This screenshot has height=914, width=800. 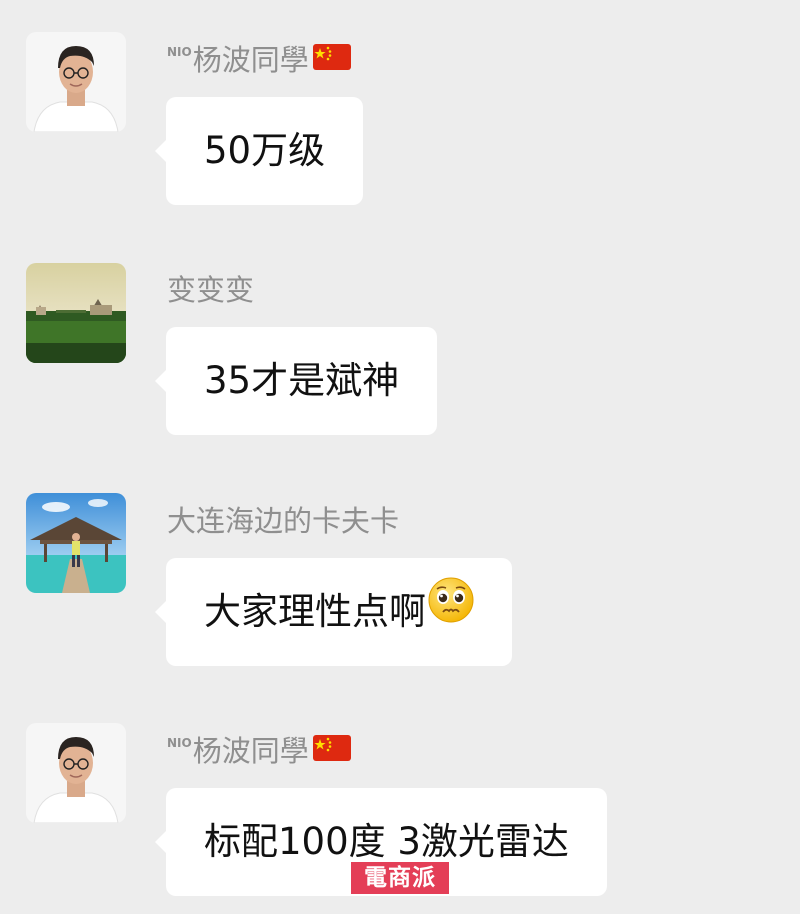 What do you see at coordinates (296, 381) in the screenshot?
I see `message-bubble: 35才是斌神` at bounding box center [296, 381].